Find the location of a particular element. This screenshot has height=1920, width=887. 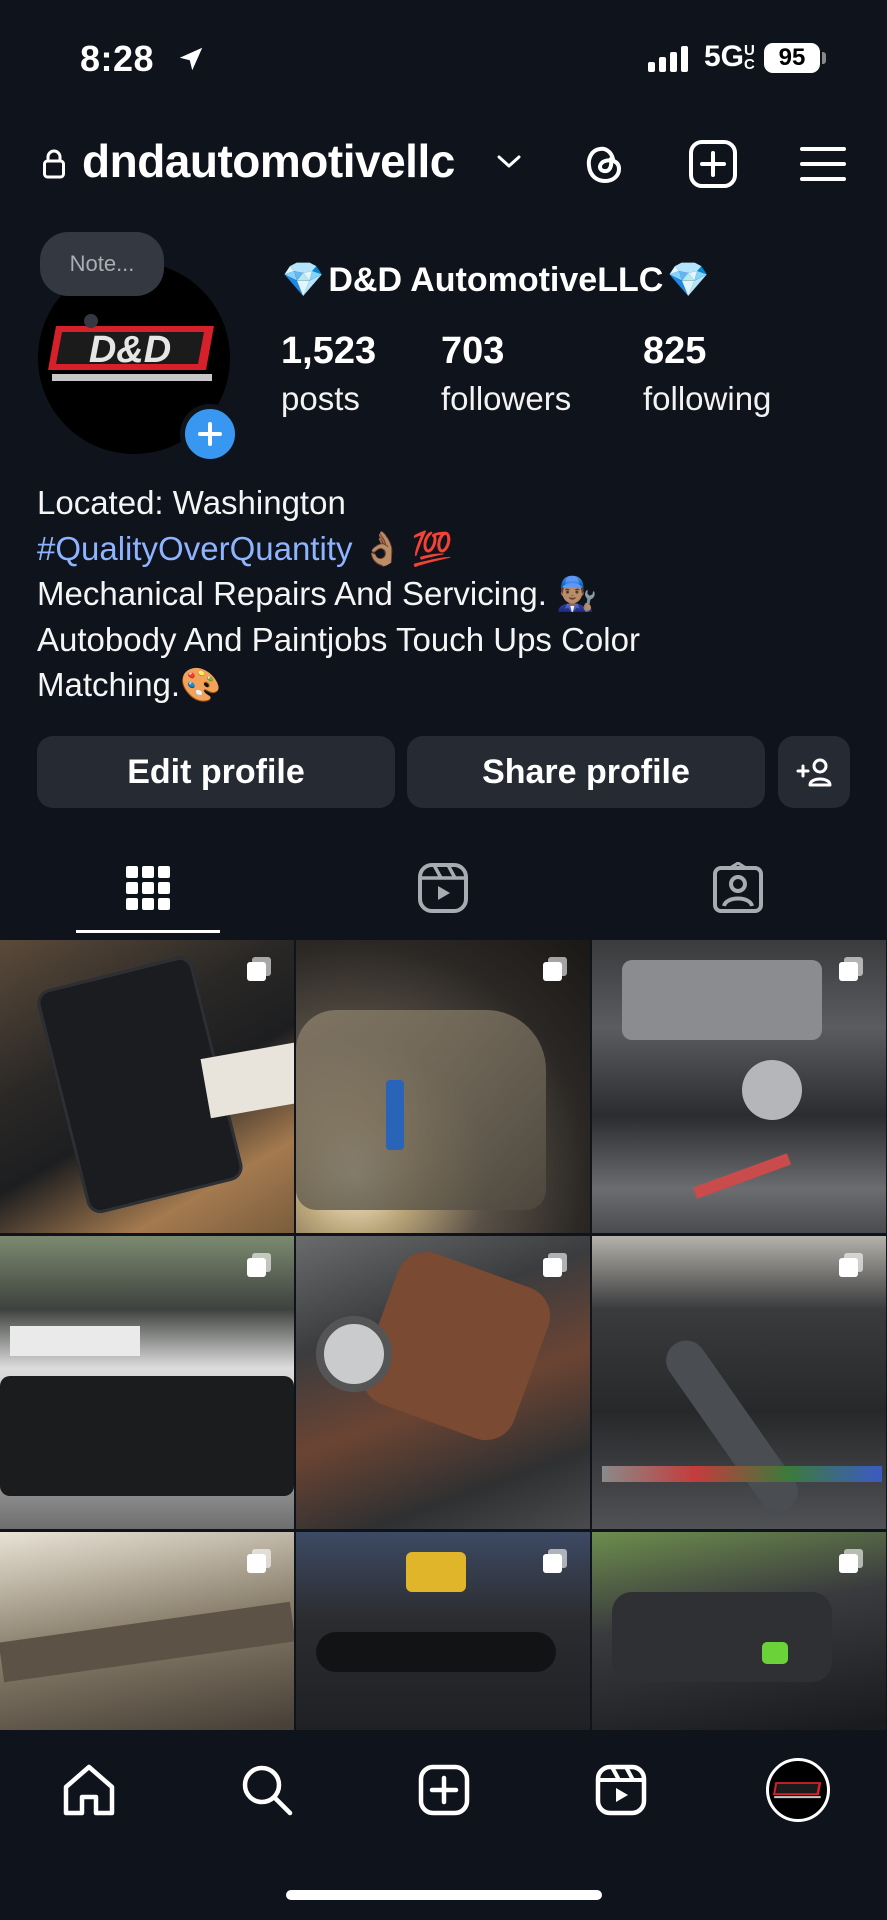

tab-tagged is located at coordinates (738, 888).